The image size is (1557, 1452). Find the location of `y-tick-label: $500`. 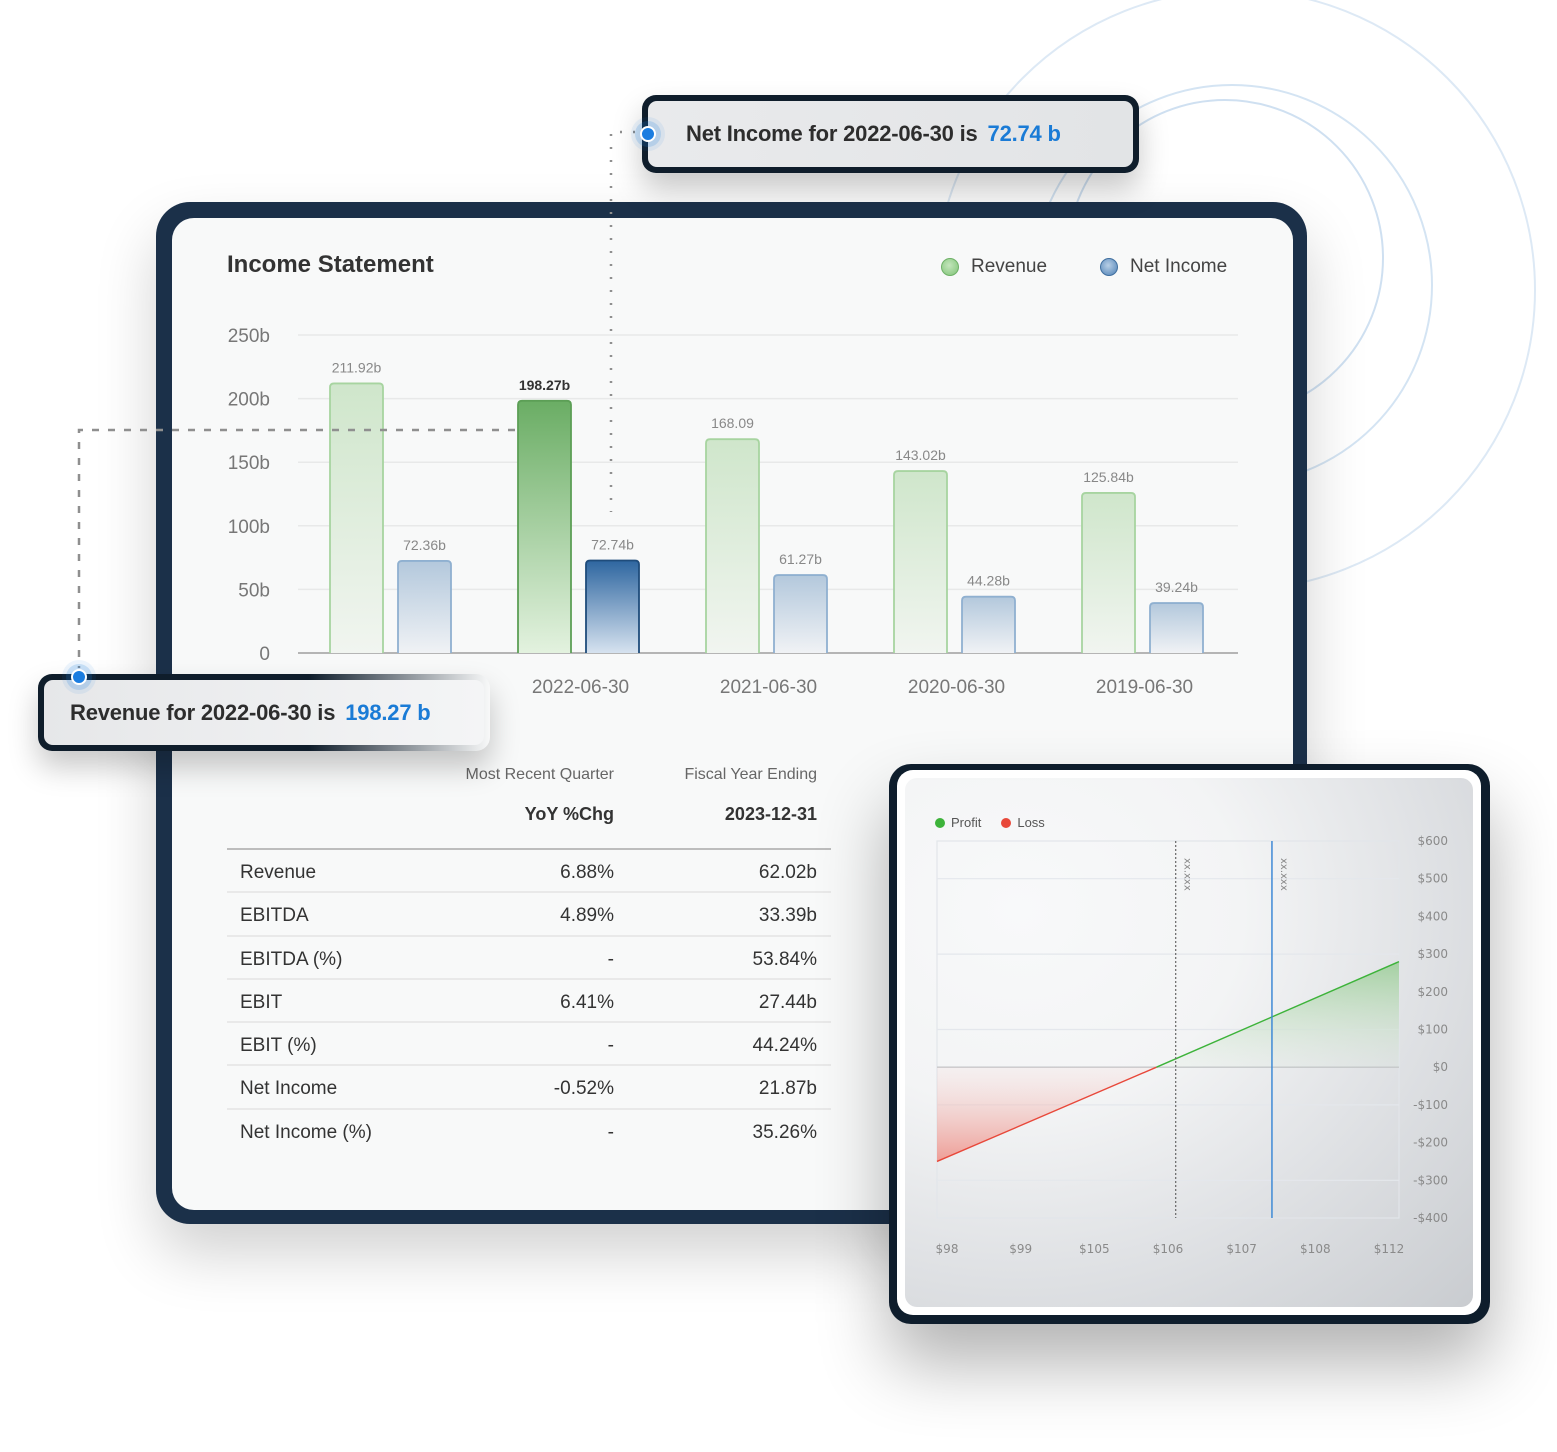

y-tick-label: $500 is located at coordinates (1432, 879).